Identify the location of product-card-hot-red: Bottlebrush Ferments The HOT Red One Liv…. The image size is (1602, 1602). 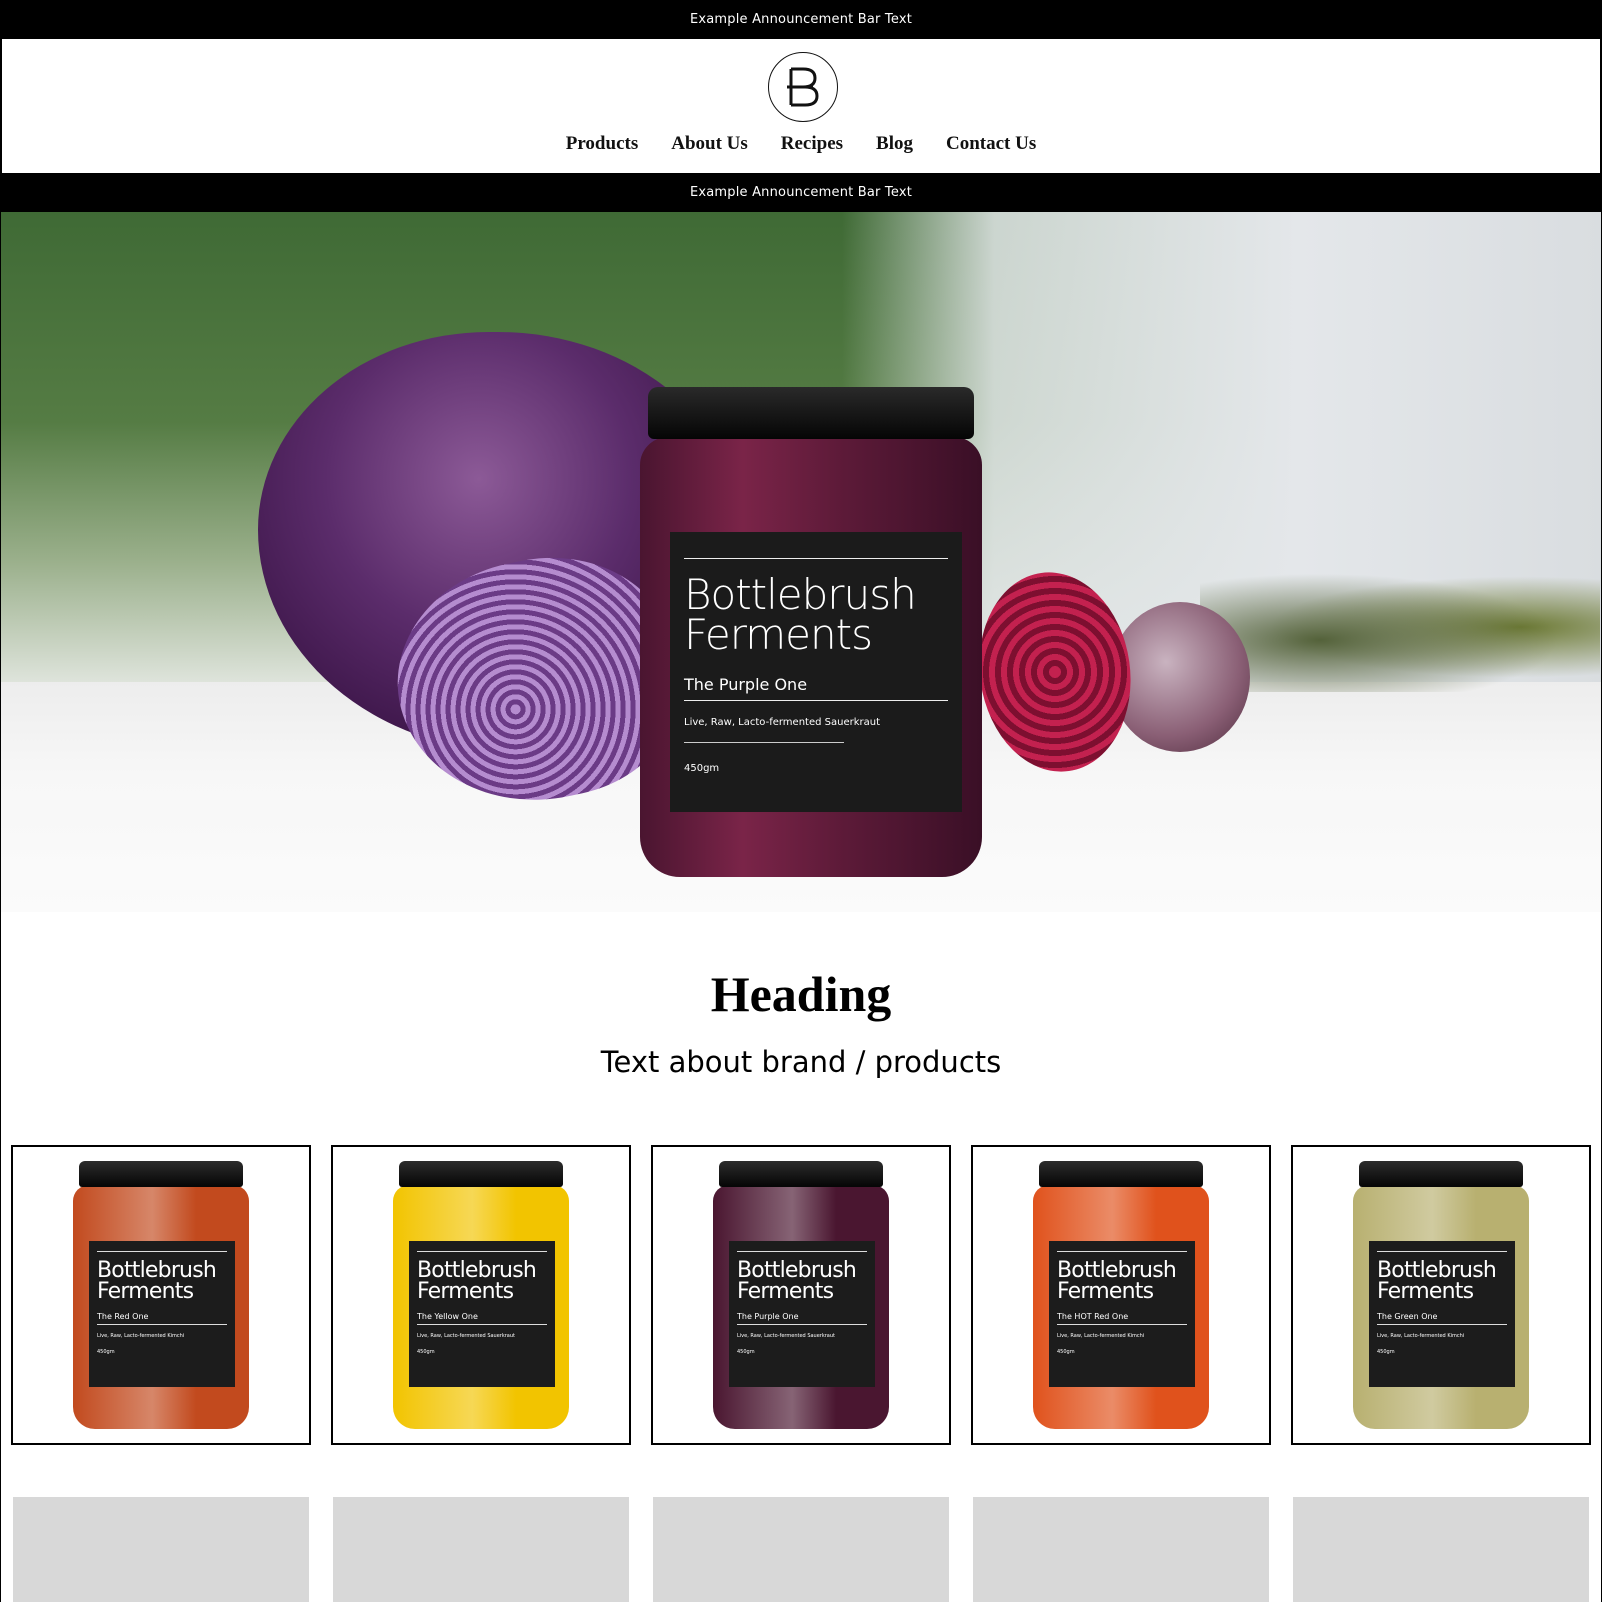
(1121, 1295).